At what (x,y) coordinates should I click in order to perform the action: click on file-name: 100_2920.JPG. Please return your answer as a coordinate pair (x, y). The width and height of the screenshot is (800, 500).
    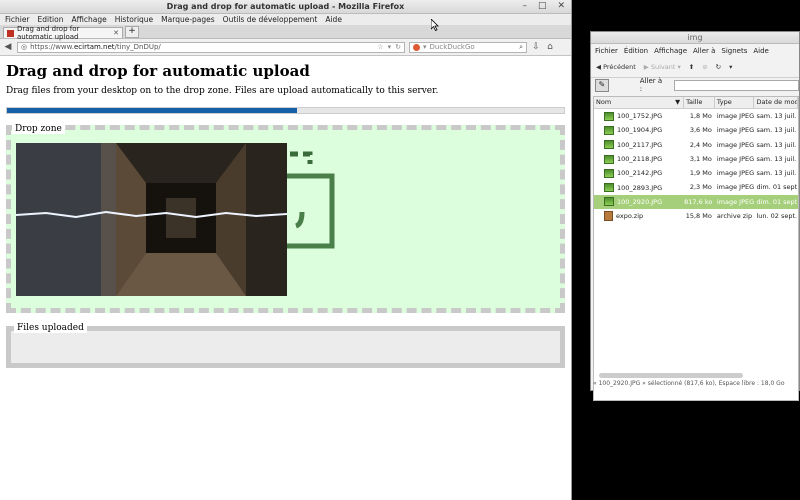
    Looking at the image, I should click on (640, 201).